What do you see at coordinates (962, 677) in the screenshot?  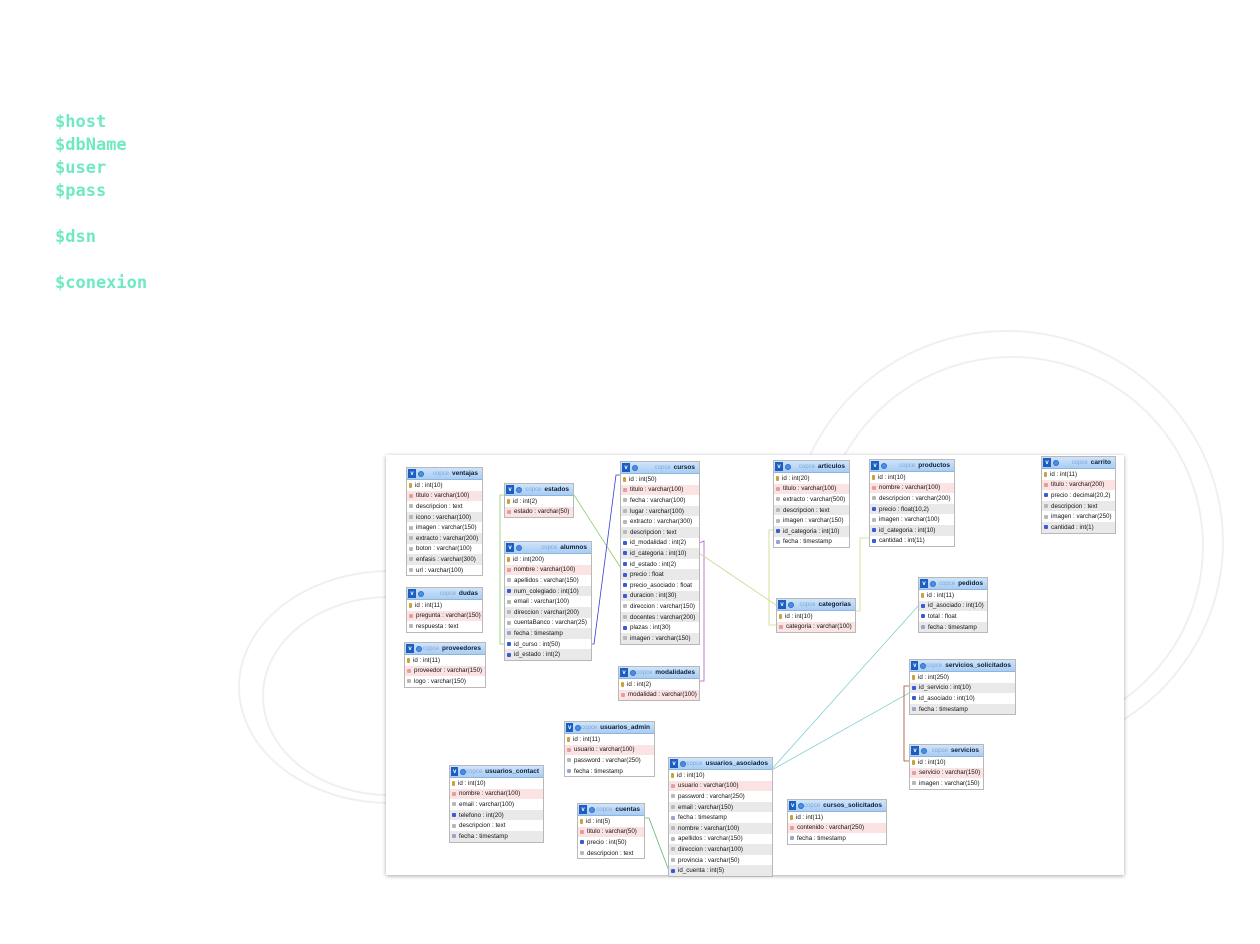 I see `table-field-row: id : int(250)` at bounding box center [962, 677].